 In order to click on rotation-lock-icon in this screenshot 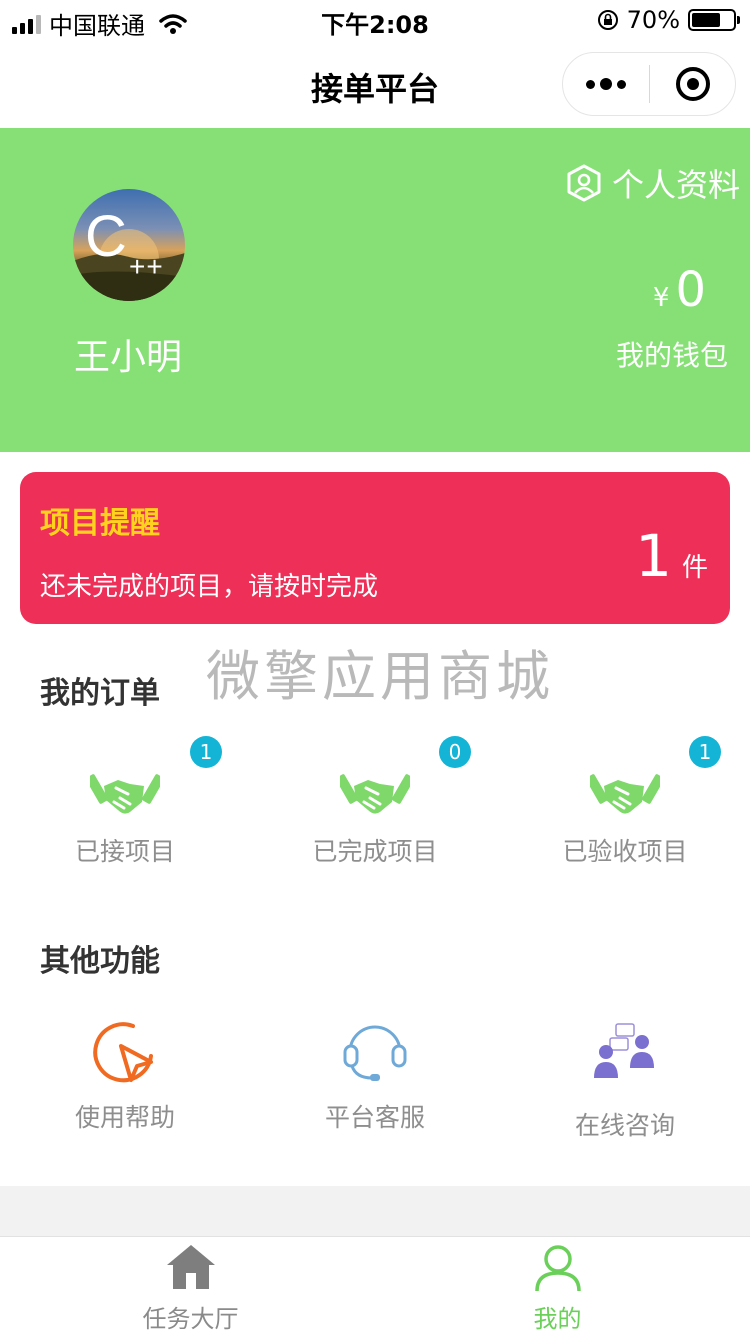, I will do `click(607, 20)`.